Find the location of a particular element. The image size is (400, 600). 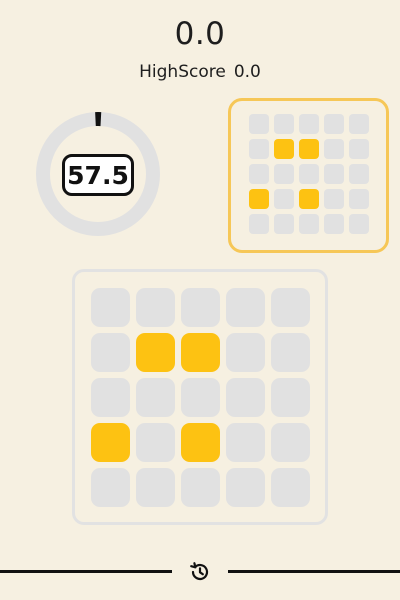

highscore-row: HighScore 0.0 is located at coordinates (200, 72).